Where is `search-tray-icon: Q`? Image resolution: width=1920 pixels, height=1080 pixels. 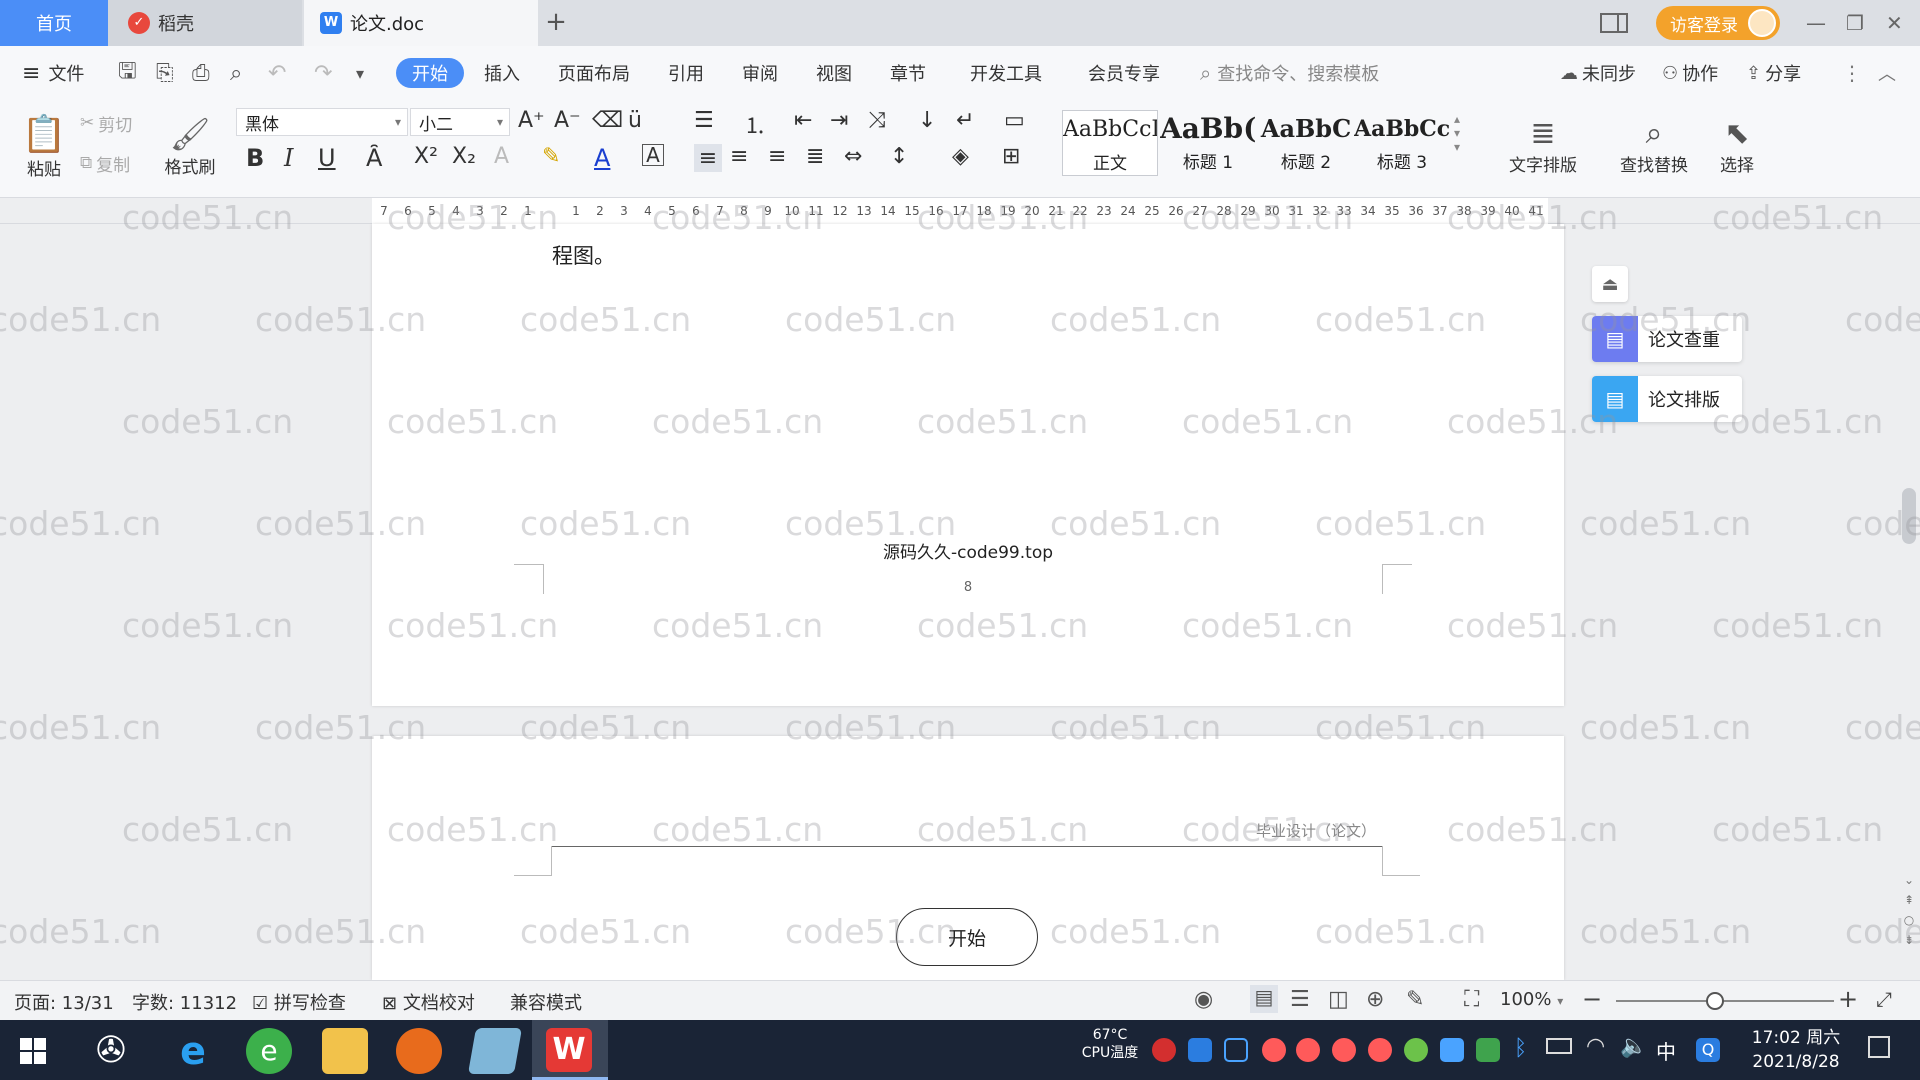
search-tray-icon: Q is located at coordinates (1708, 1050).